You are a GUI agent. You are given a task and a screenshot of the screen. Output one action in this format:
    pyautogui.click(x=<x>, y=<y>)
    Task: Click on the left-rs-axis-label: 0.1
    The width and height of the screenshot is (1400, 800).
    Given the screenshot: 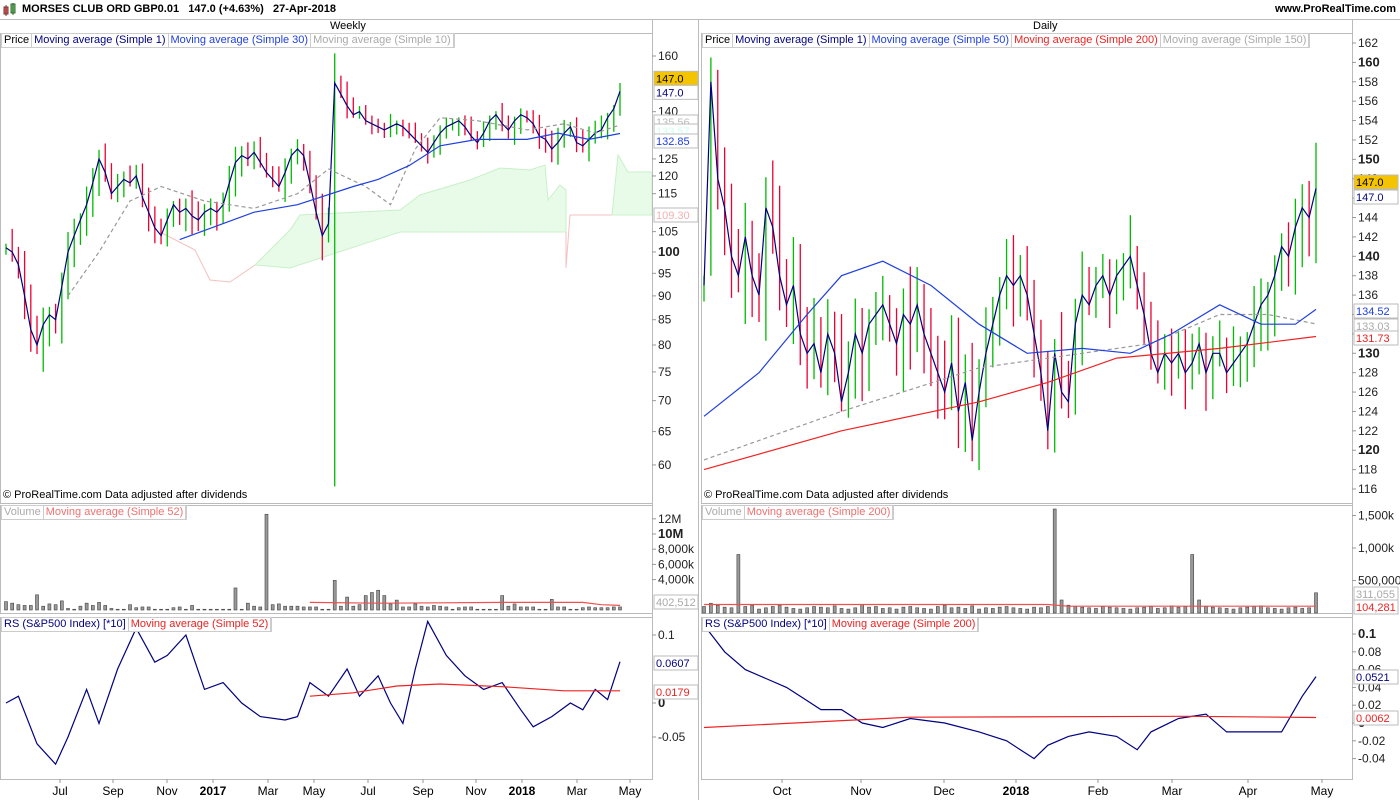 What is the action you would take?
    pyautogui.click(x=666, y=635)
    